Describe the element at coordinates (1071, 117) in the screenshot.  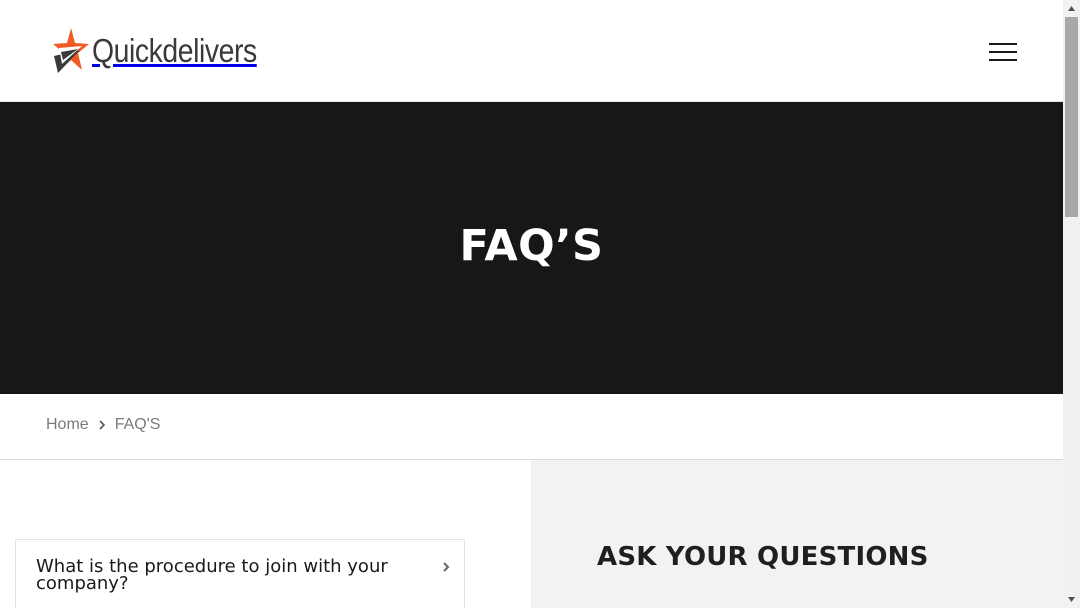
I see `scrollbar-thumb` at that location.